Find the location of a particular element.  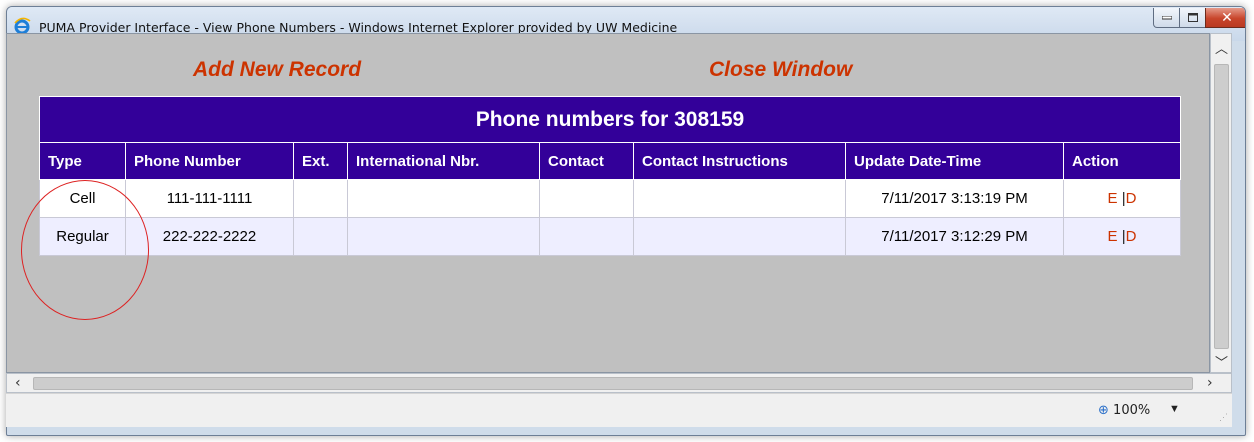

column-header-contact-instructions: Contact Instructions is located at coordinates (739, 161).